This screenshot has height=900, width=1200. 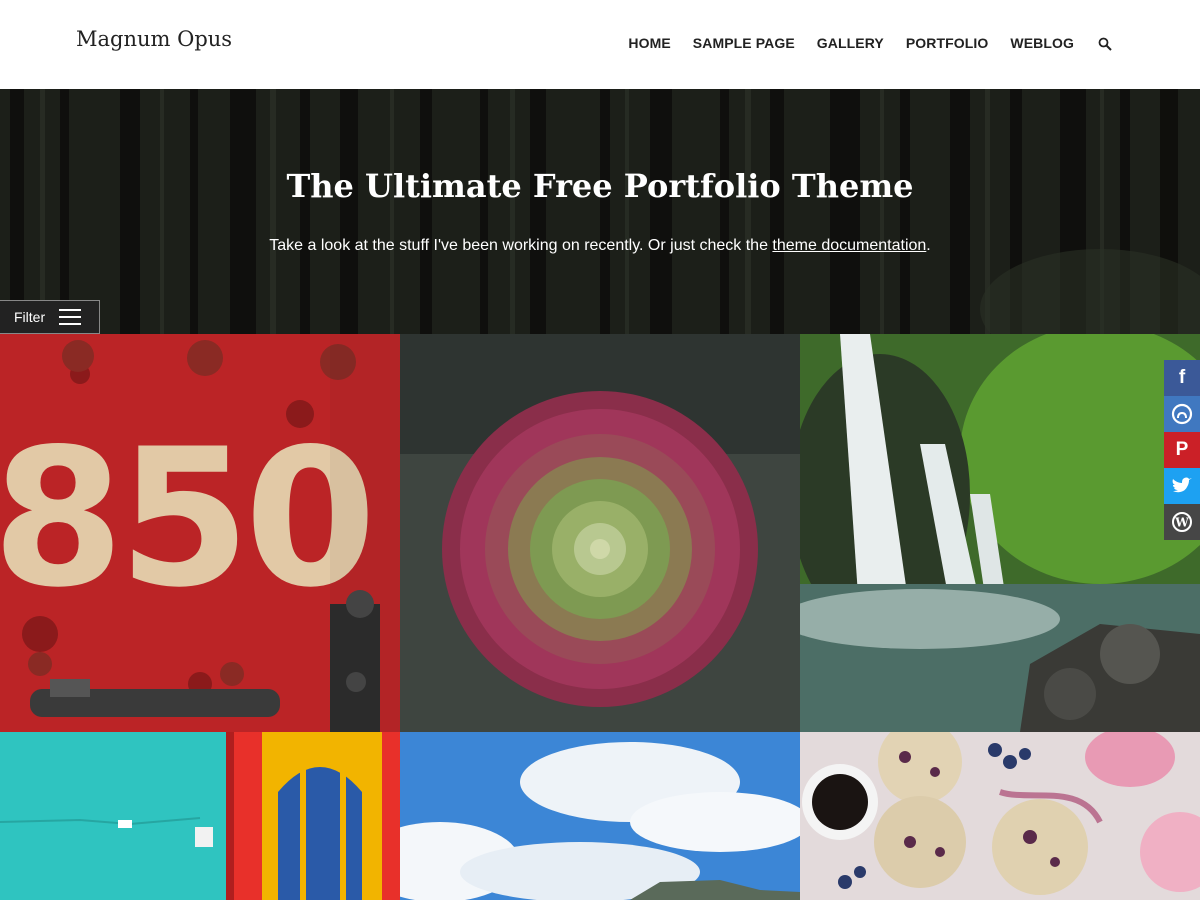 I want to click on waterfall-image, so click(x=1000, y=533).